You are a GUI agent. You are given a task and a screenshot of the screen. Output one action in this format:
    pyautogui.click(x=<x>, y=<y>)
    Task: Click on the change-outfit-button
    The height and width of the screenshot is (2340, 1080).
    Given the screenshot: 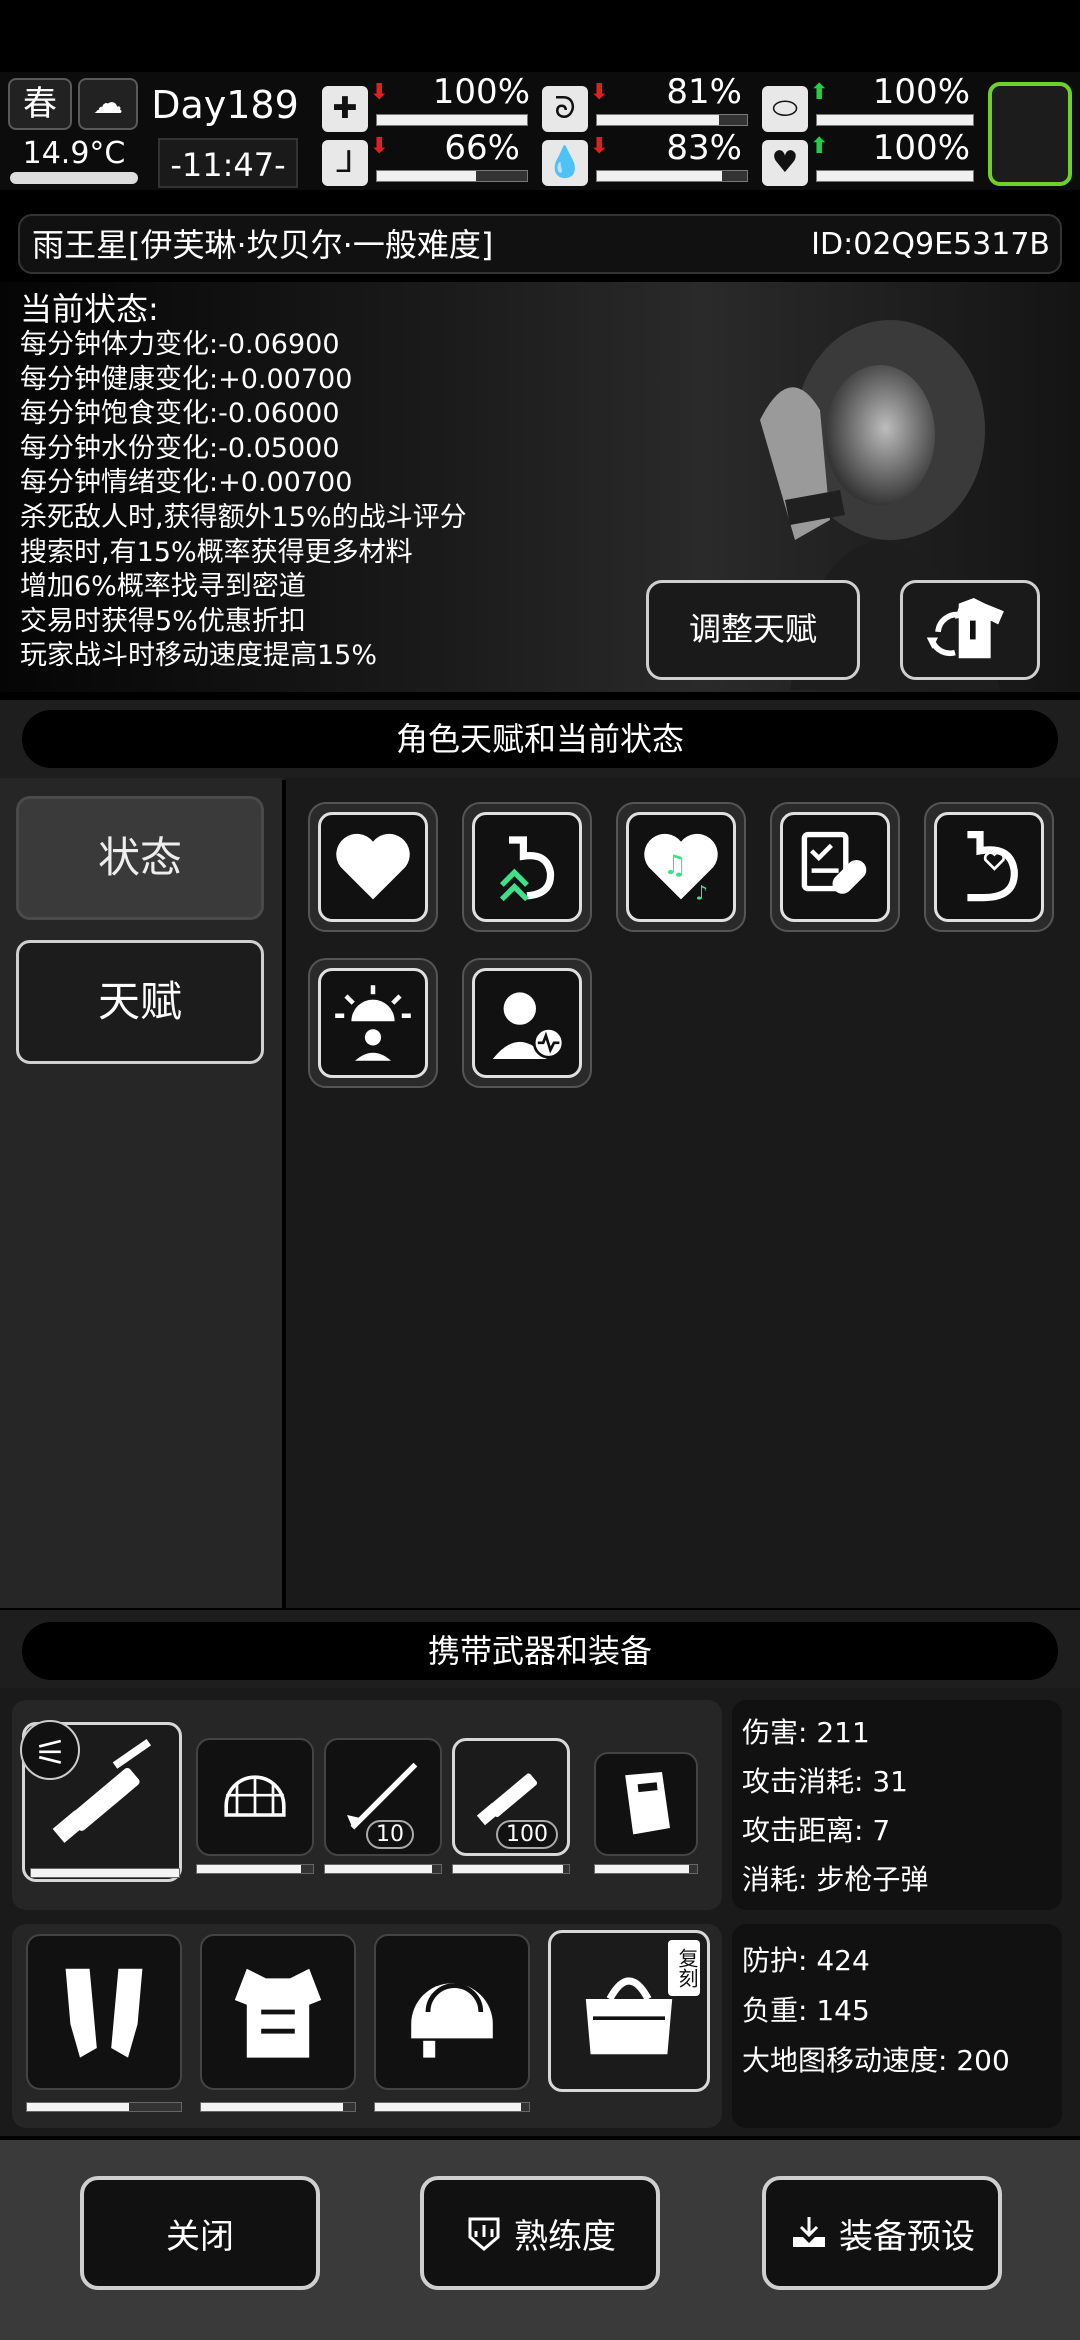 What is the action you would take?
    pyautogui.click(x=970, y=630)
    